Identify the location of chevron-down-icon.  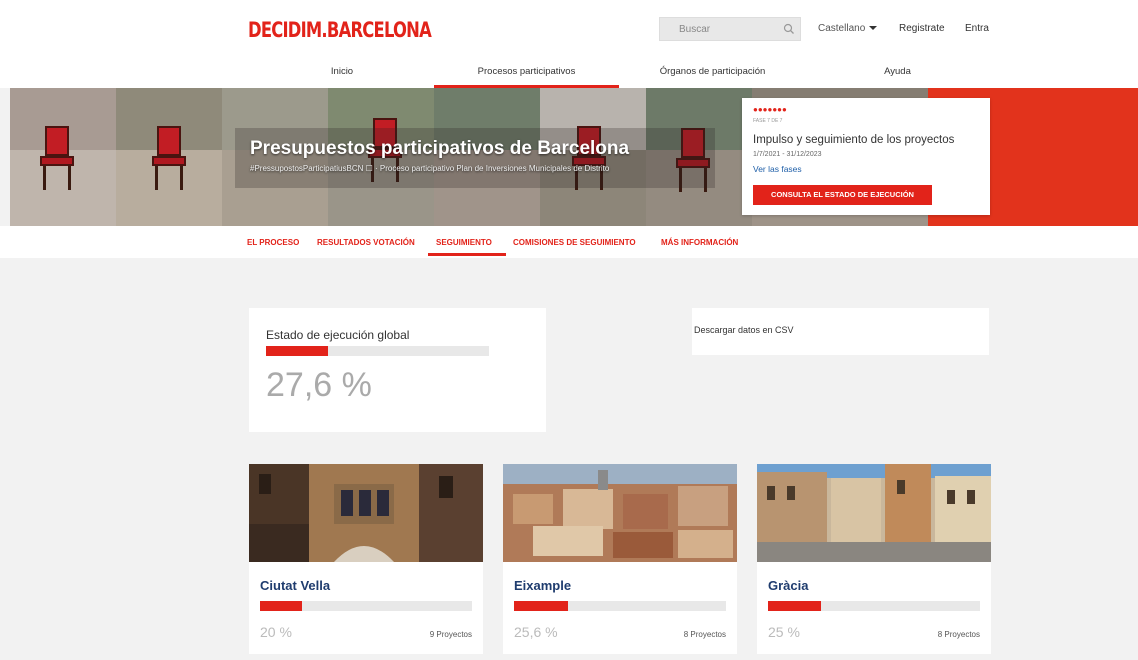
(873, 28).